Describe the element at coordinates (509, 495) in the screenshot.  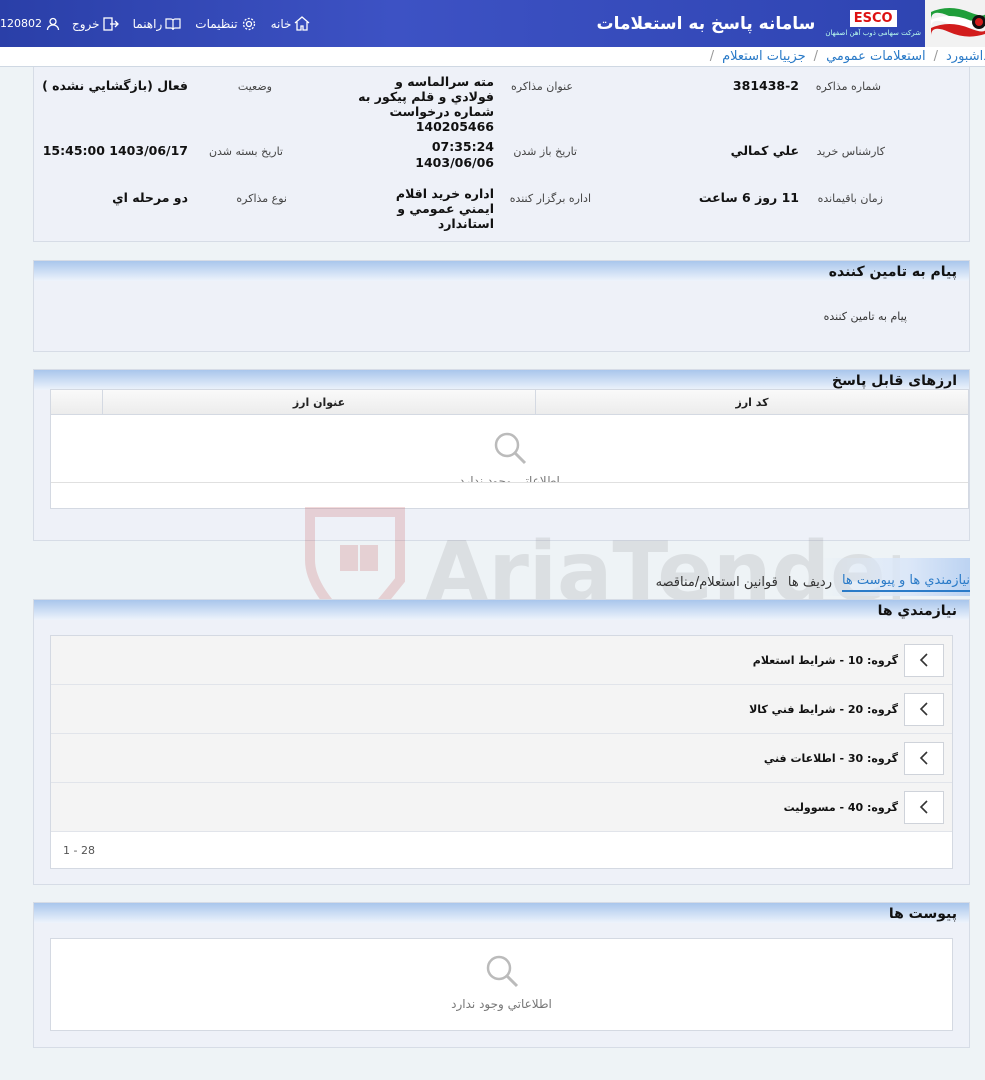
I see `currencies-footer` at that location.